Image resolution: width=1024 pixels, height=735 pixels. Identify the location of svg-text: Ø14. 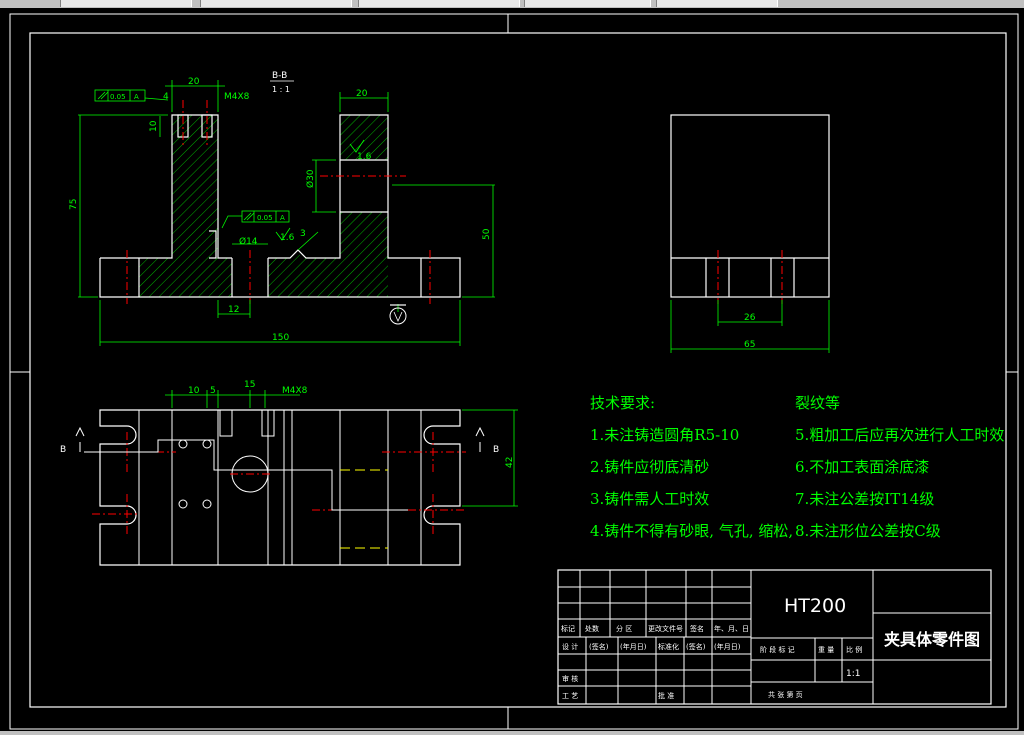
(248, 241).